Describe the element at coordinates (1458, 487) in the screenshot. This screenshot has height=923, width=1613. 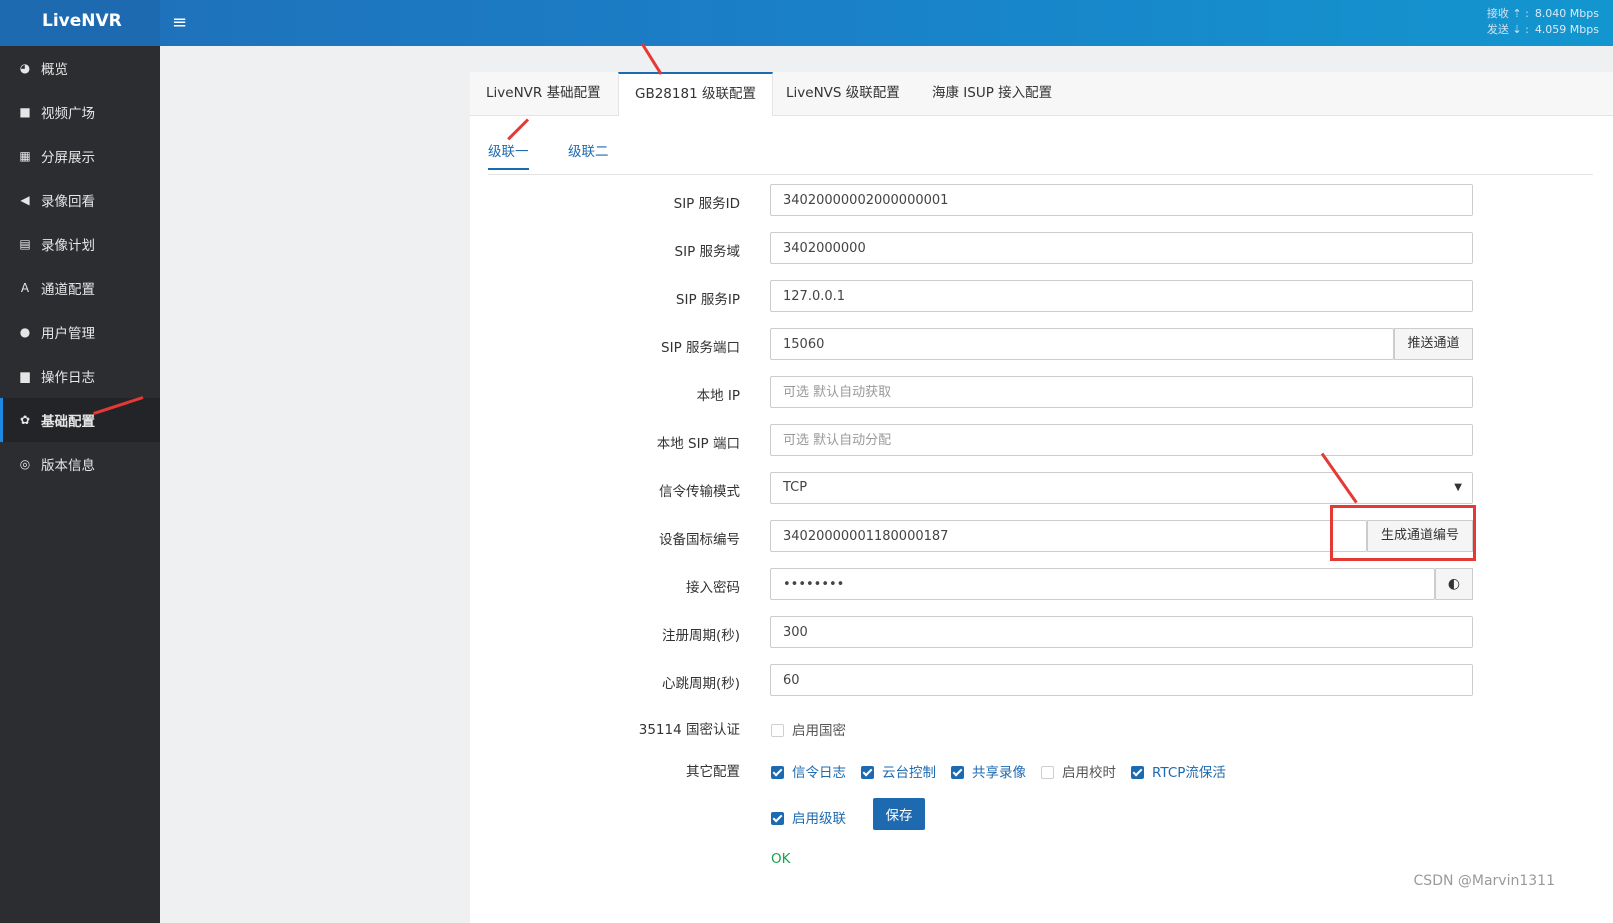
I see `chevron-down-icon: ▼` at that location.